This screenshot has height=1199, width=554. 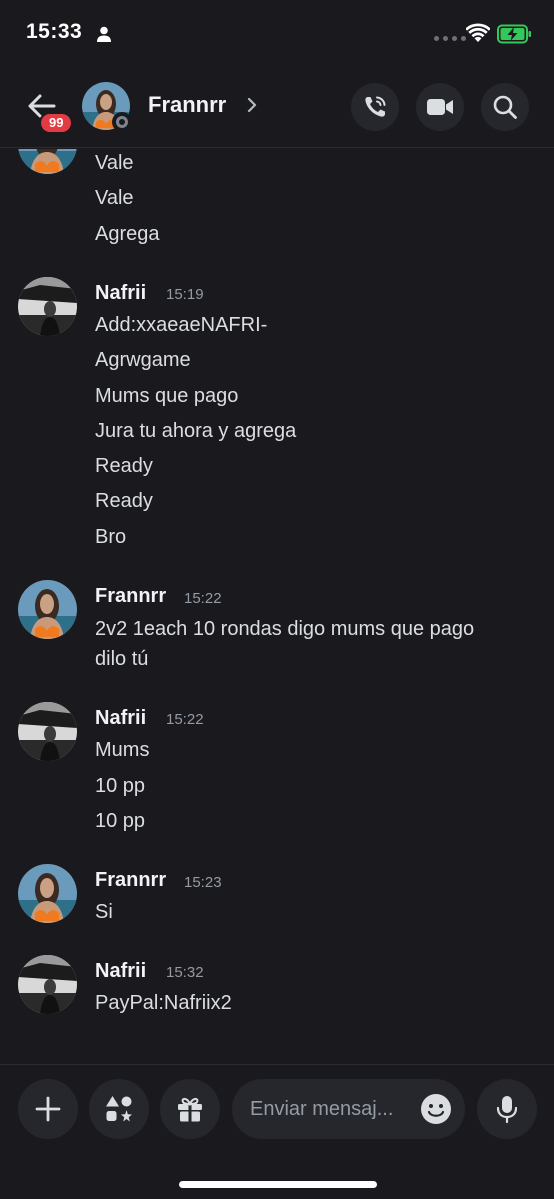 What do you see at coordinates (111, 537) in the screenshot?
I see `message-line: Bro` at bounding box center [111, 537].